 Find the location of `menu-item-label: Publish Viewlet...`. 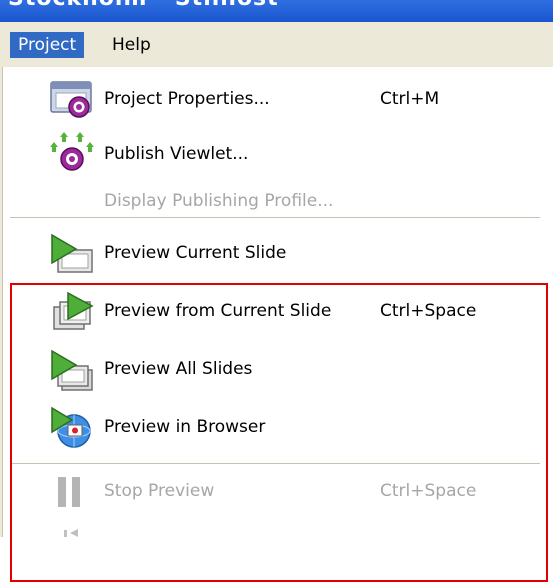

menu-item-label: Publish Viewlet... is located at coordinates (176, 154).